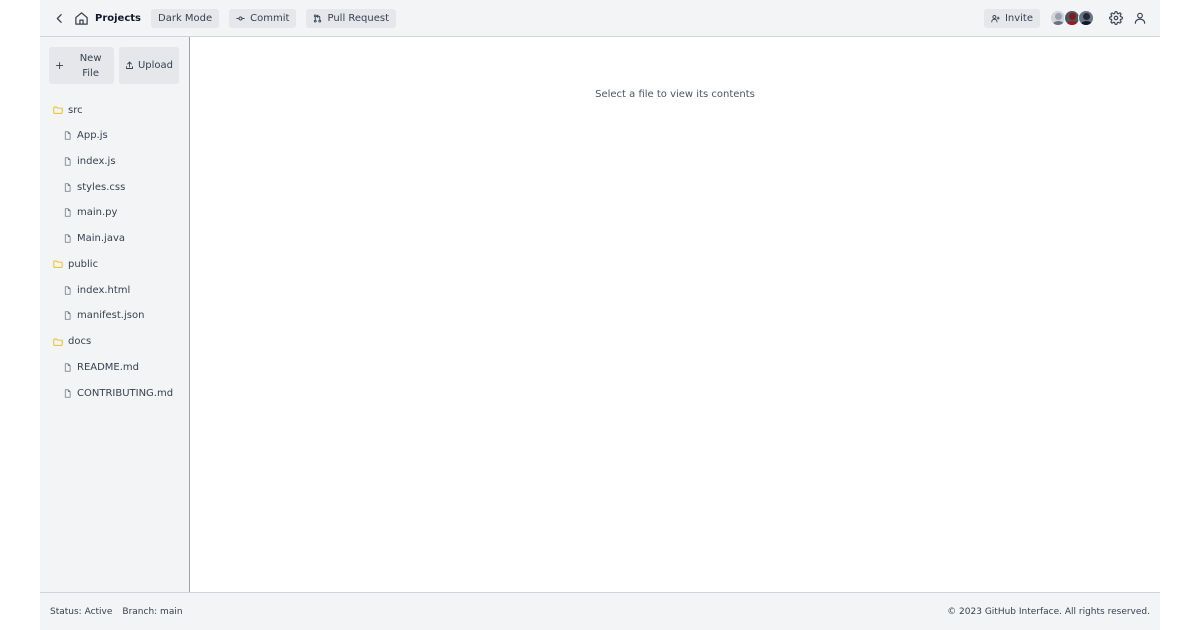  I want to click on folder-item-docs: docs, so click(114, 342).